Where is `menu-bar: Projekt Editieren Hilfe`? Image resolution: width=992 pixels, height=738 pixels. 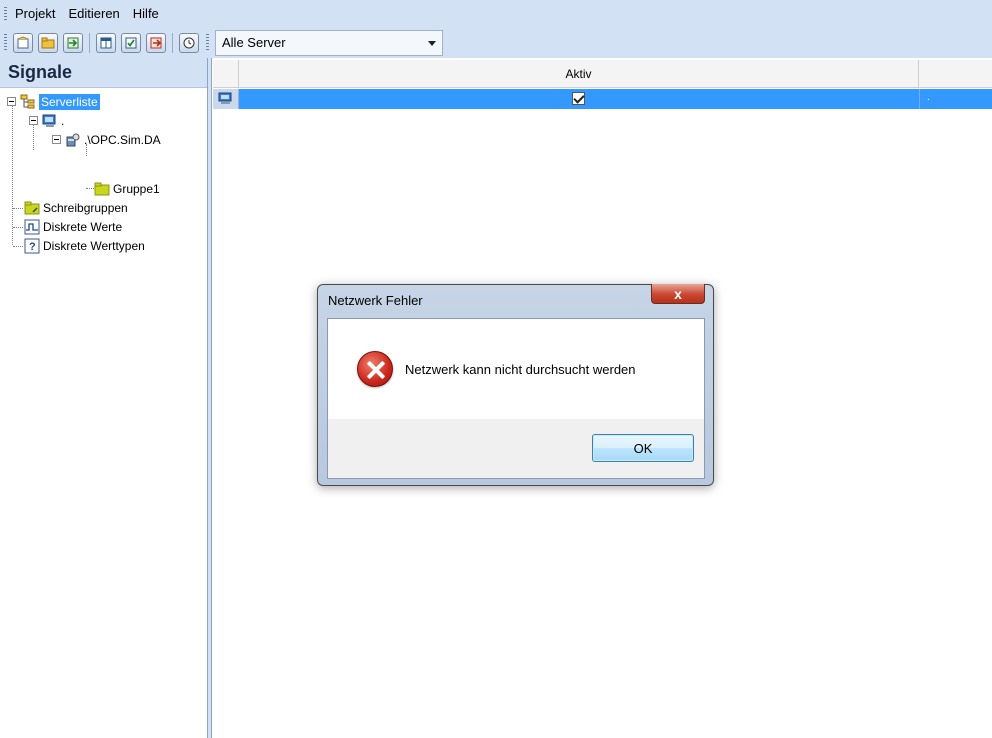 menu-bar: Projekt Editieren Hilfe is located at coordinates (496, 13).